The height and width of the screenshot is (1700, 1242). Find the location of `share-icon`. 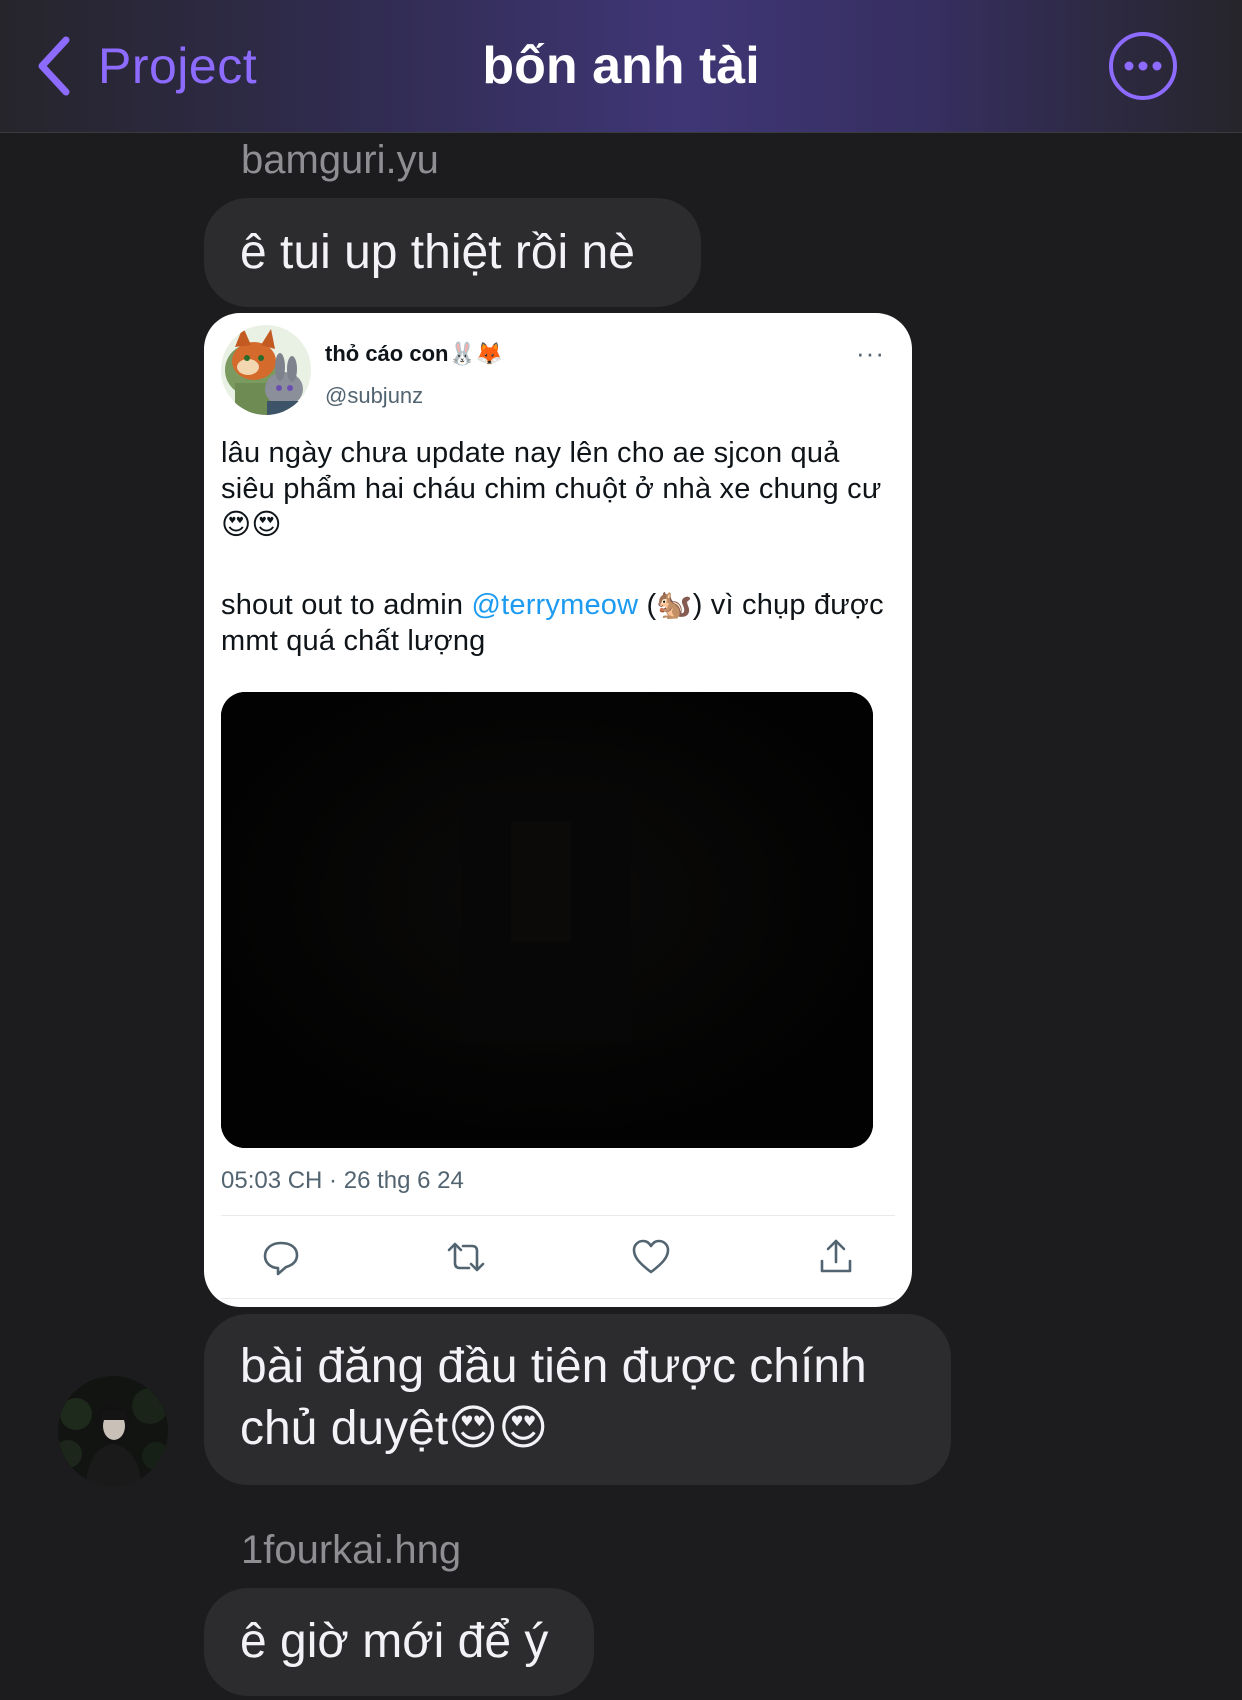

share-icon is located at coordinates (836, 1257).